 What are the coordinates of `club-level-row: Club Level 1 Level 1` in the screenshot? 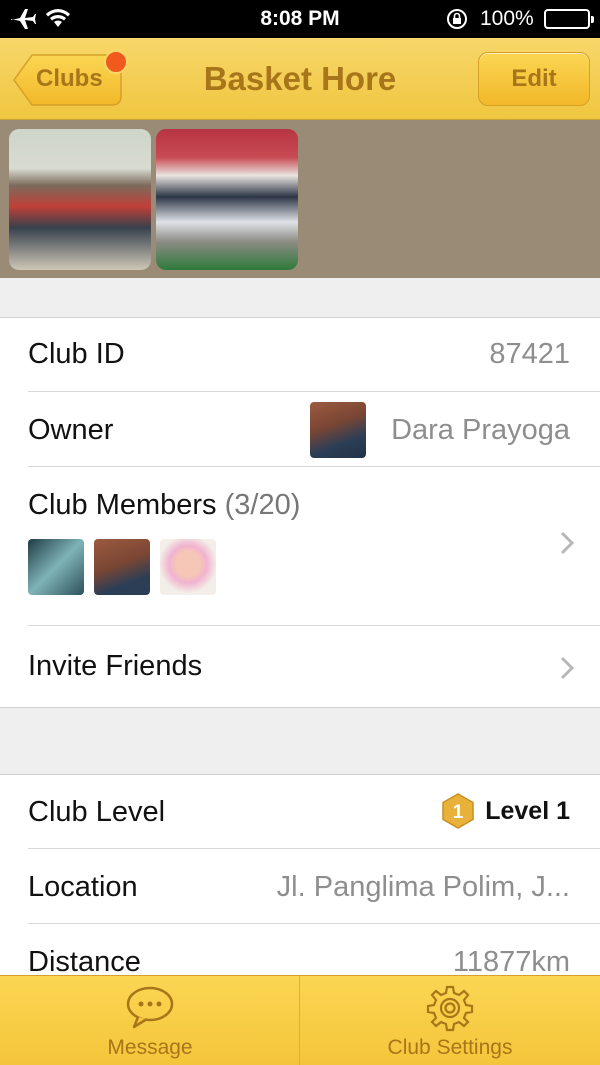 It's located at (300, 812).